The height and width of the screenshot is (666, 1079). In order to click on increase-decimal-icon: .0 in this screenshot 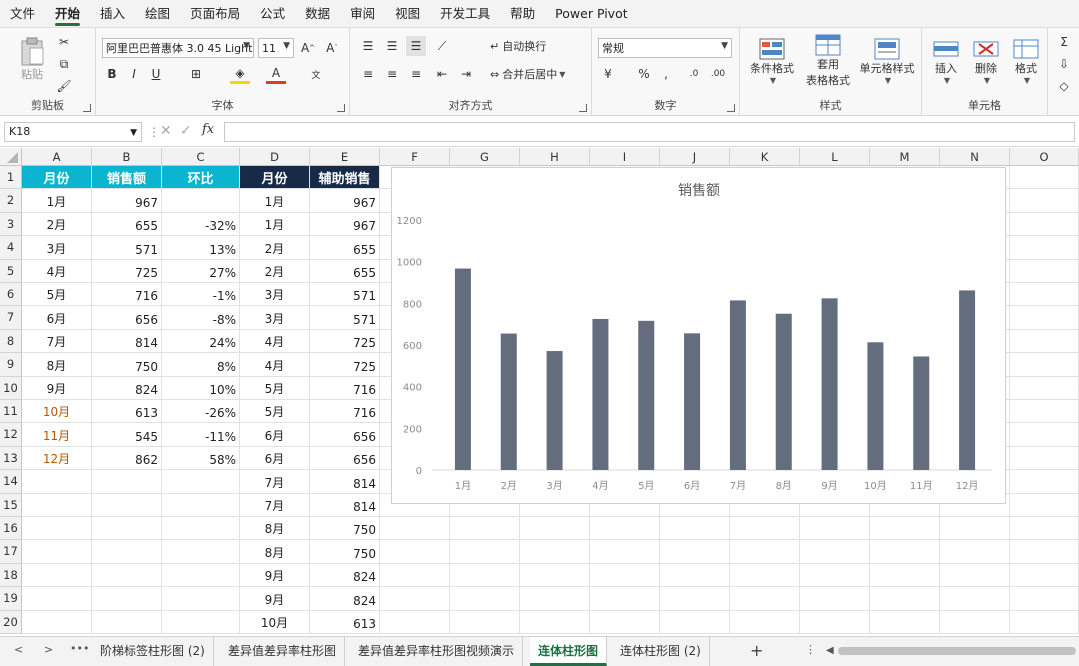, I will do `click(694, 74)`.